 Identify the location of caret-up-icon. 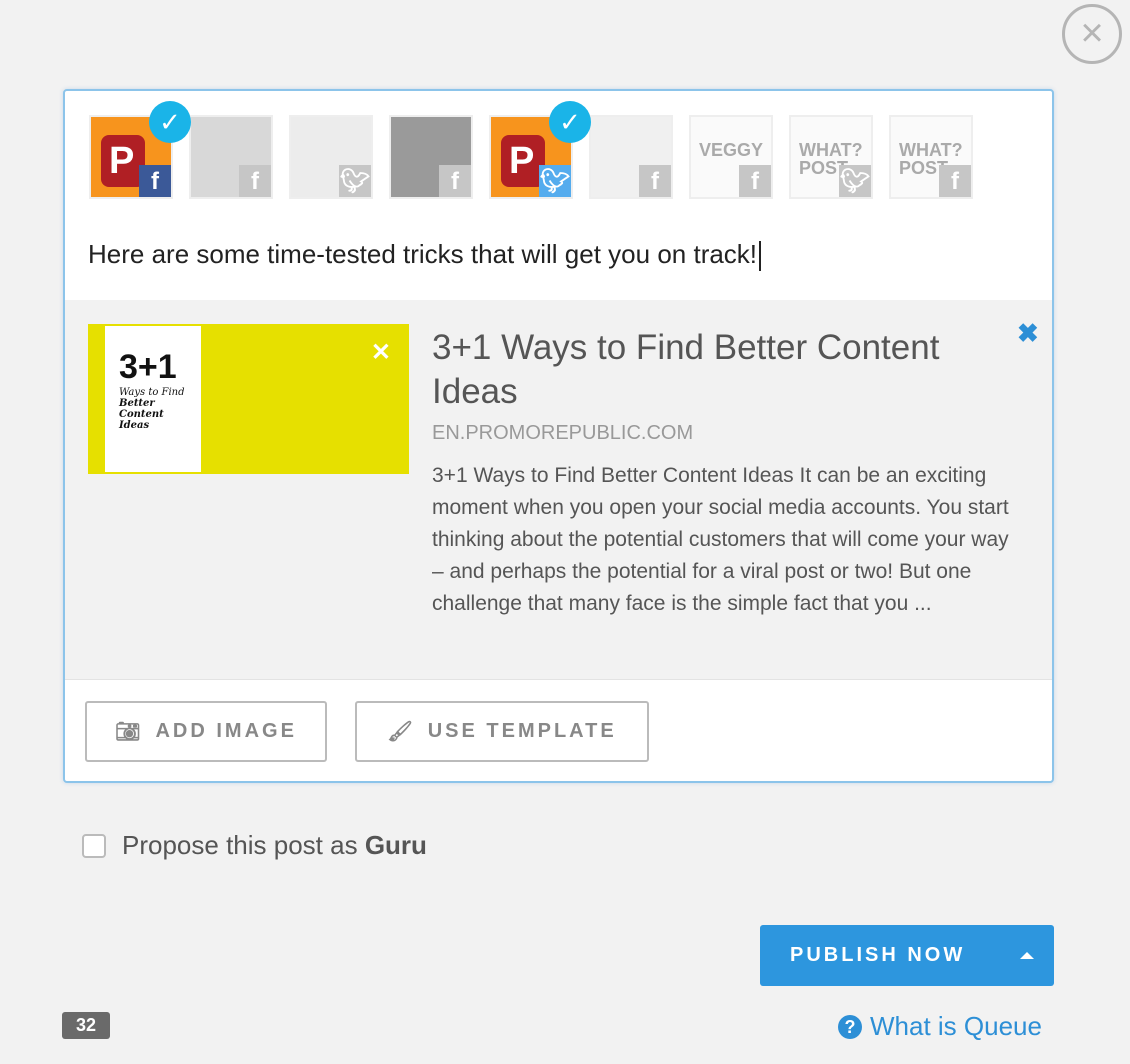
(1027, 955).